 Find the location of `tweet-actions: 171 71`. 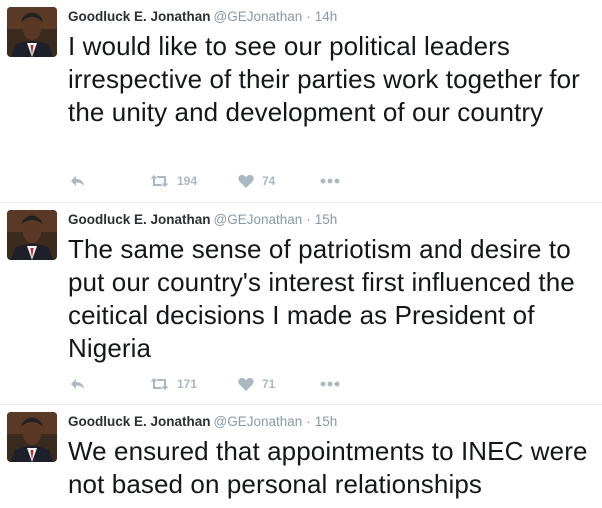

tweet-actions: 171 71 is located at coordinates (218, 384).